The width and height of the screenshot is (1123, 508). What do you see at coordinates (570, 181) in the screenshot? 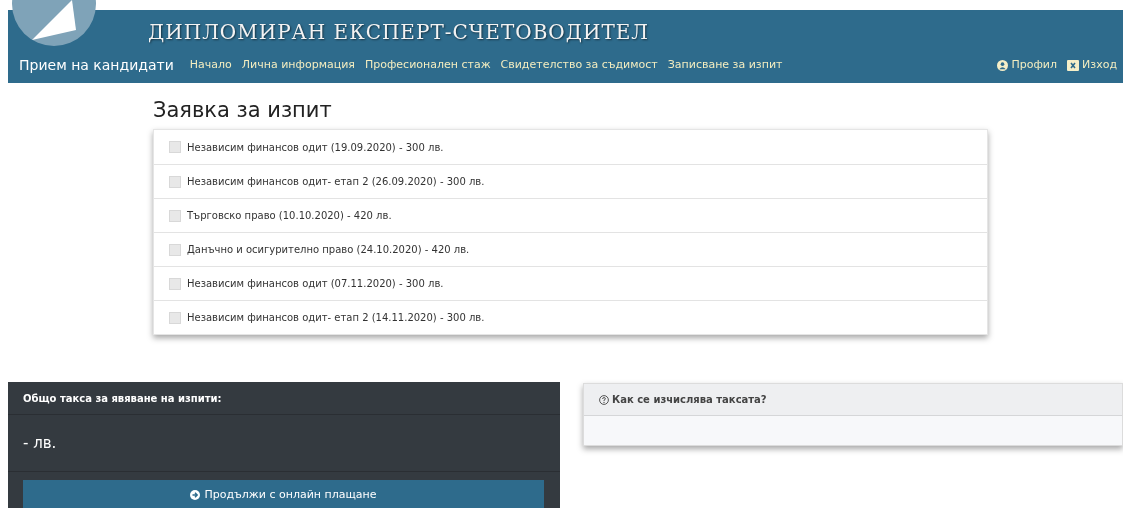
I see `exam-option: Независим финансов одит- етап 2 (26.09.2020) - 300 лв.` at bounding box center [570, 181].